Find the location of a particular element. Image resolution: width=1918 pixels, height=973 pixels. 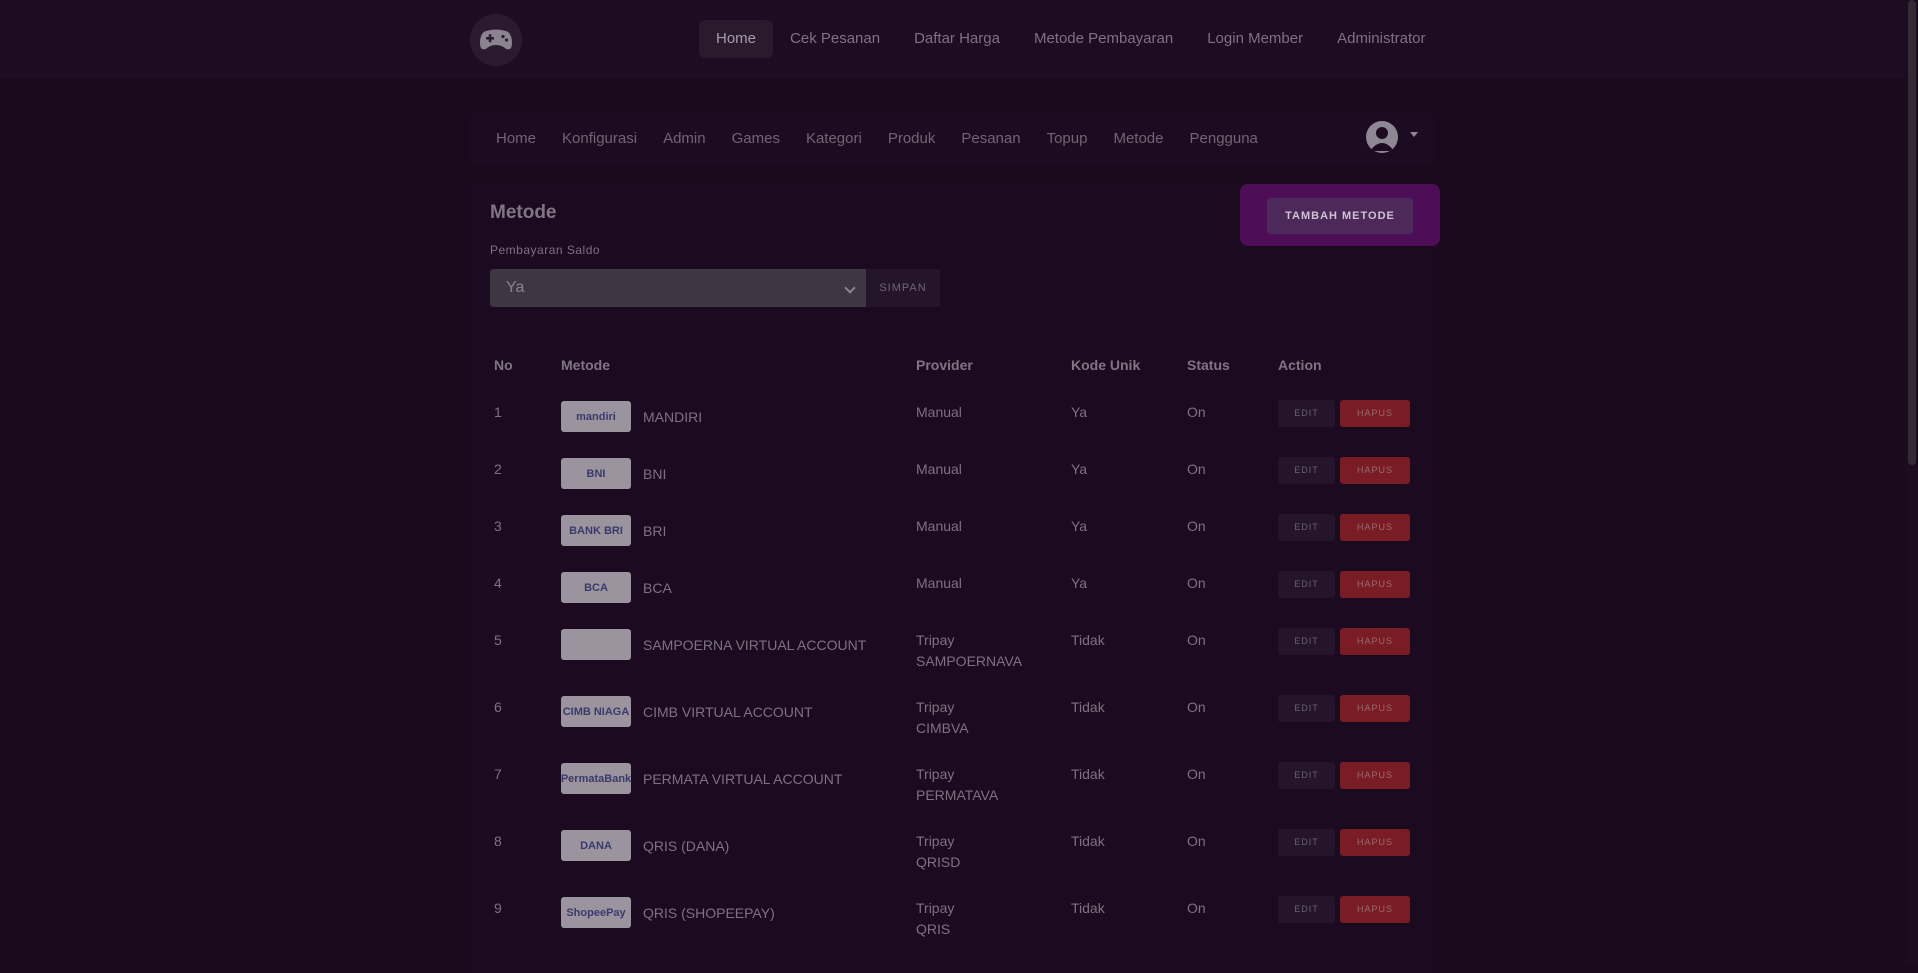

chevron-down-icon is located at coordinates (1414, 134).